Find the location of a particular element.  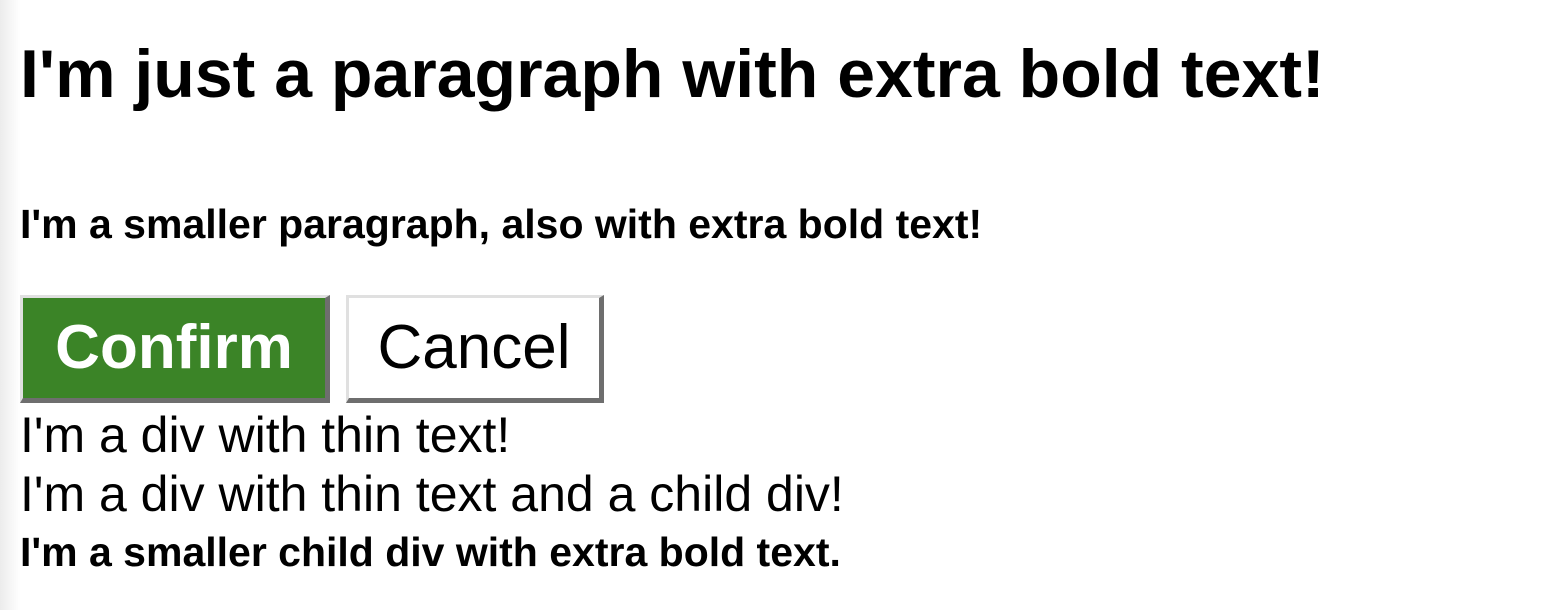

cancel-button: Cancel is located at coordinates (475, 349).